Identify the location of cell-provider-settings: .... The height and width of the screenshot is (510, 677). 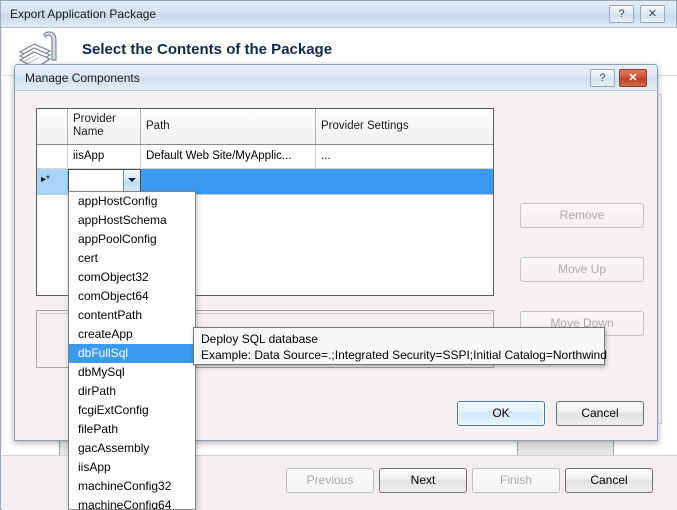
(404, 156).